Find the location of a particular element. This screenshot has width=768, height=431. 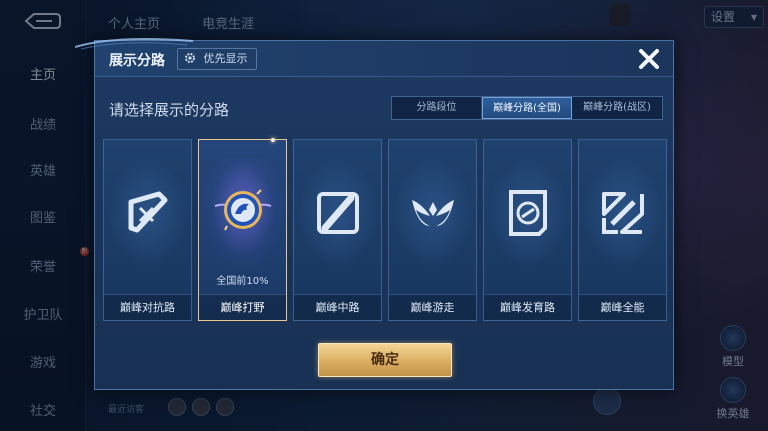

gear-icon is located at coordinates (190, 58).